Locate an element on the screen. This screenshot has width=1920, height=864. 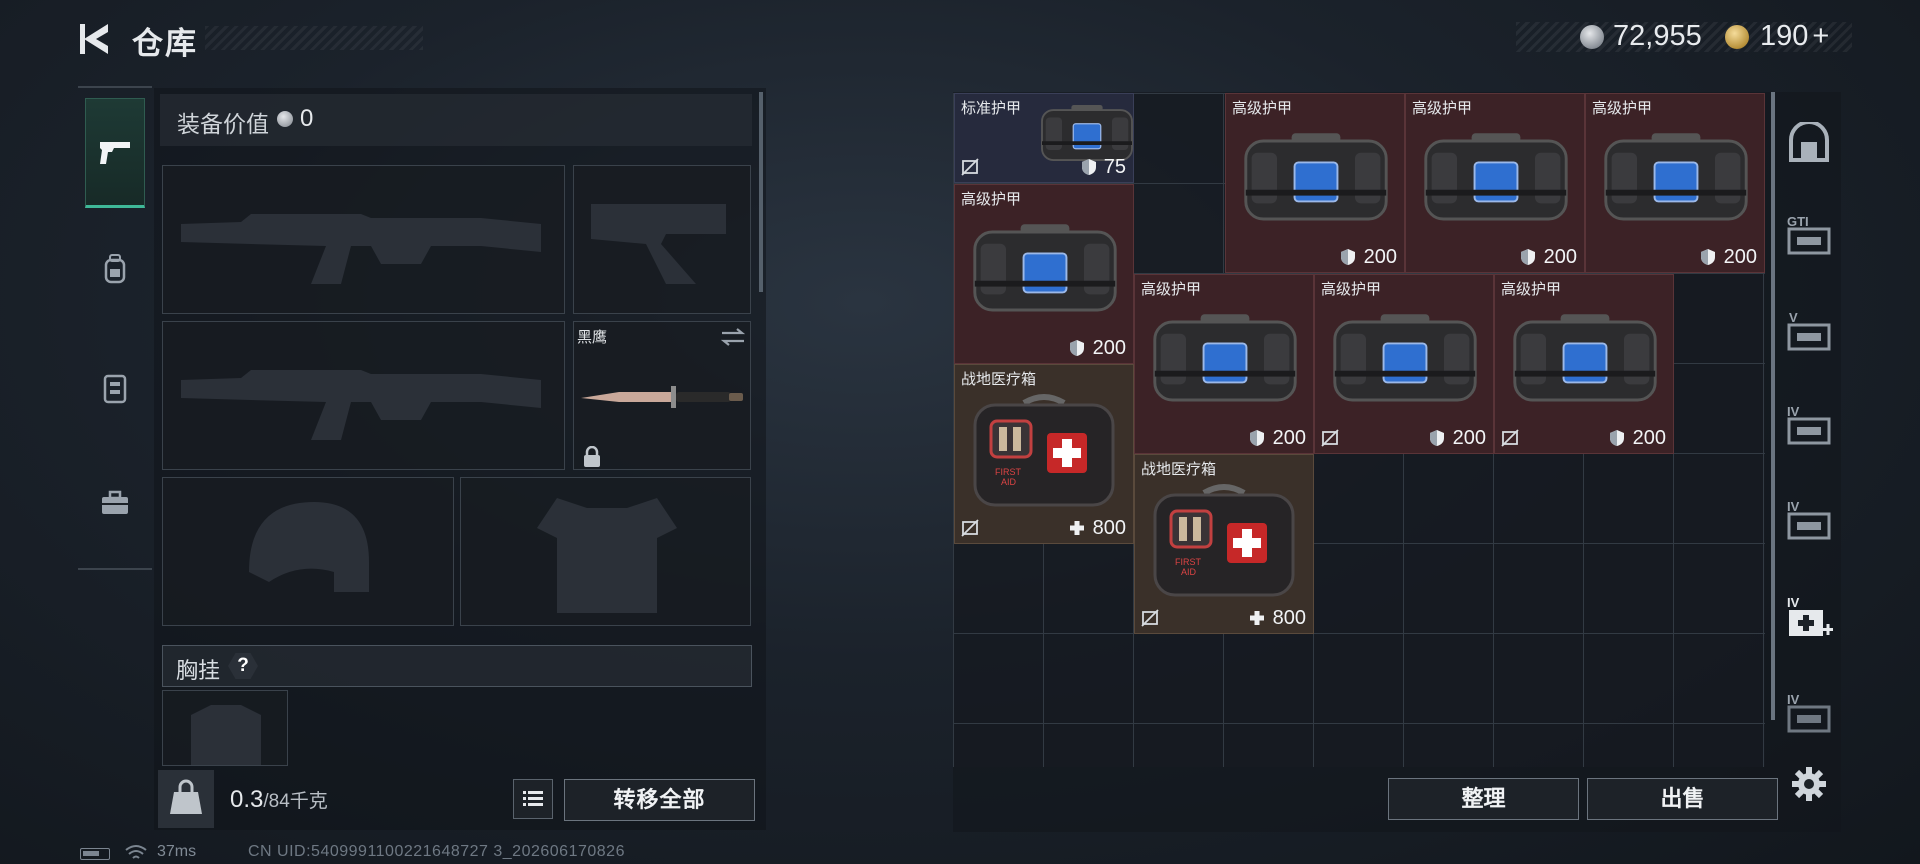
svg-text: AID is located at coordinates (1189, 572).